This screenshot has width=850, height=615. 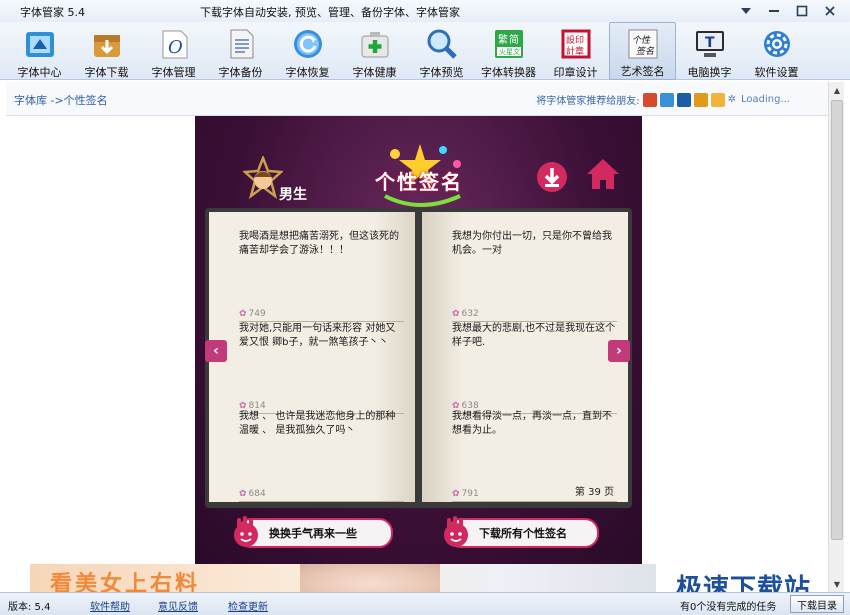 What do you see at coordinates (777, 44) in the screenshot?
I see `settings-gear-icon` at bounding box center [777, 44].